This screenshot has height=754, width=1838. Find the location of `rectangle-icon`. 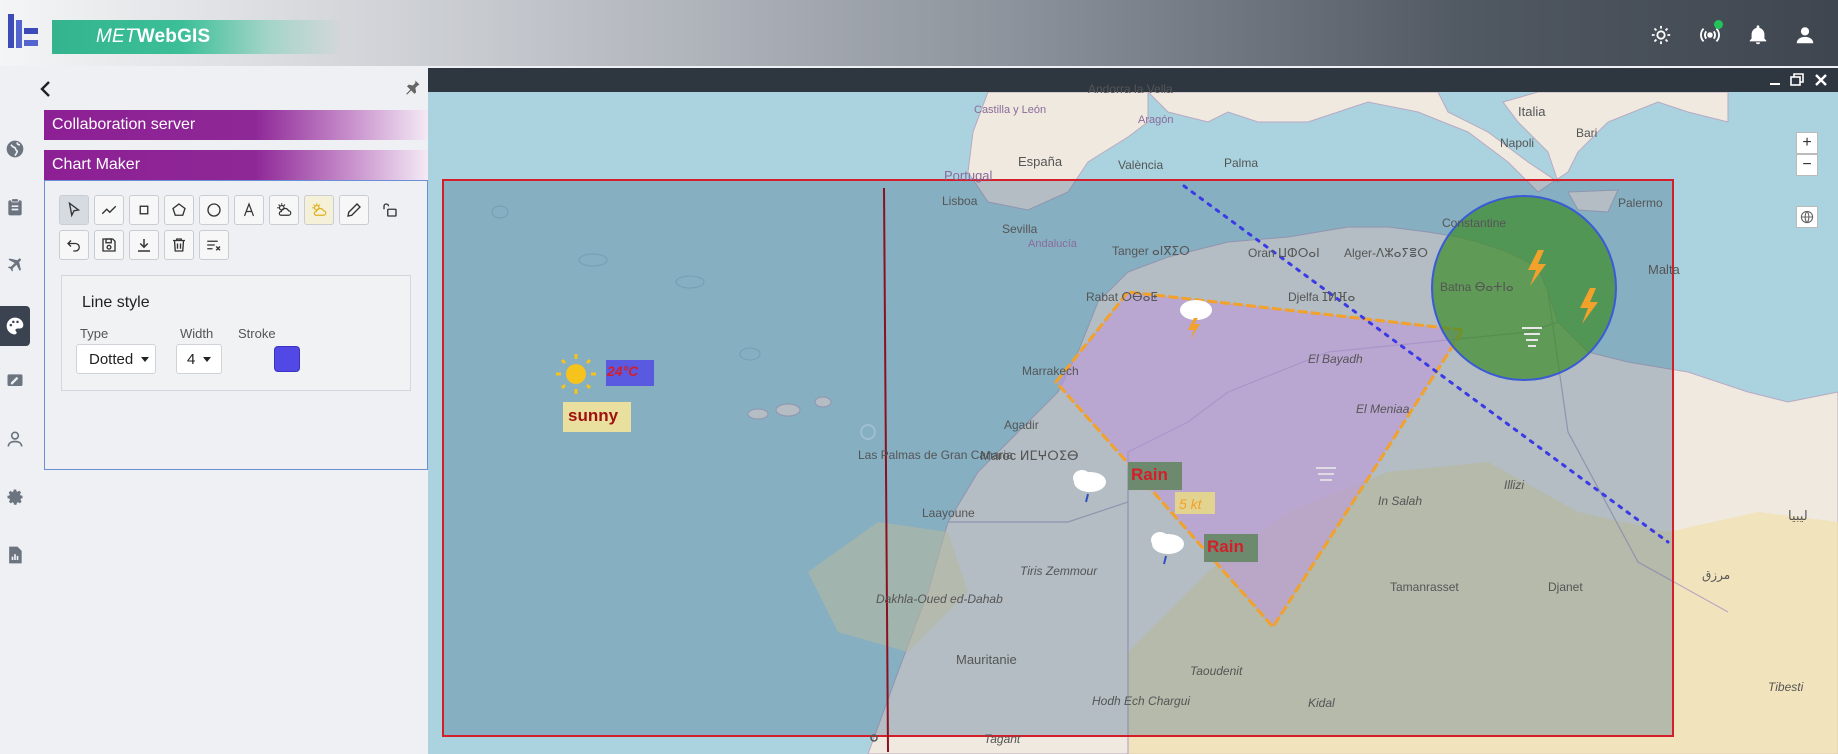

rectangle-icon is located at coordinates (144, 210).